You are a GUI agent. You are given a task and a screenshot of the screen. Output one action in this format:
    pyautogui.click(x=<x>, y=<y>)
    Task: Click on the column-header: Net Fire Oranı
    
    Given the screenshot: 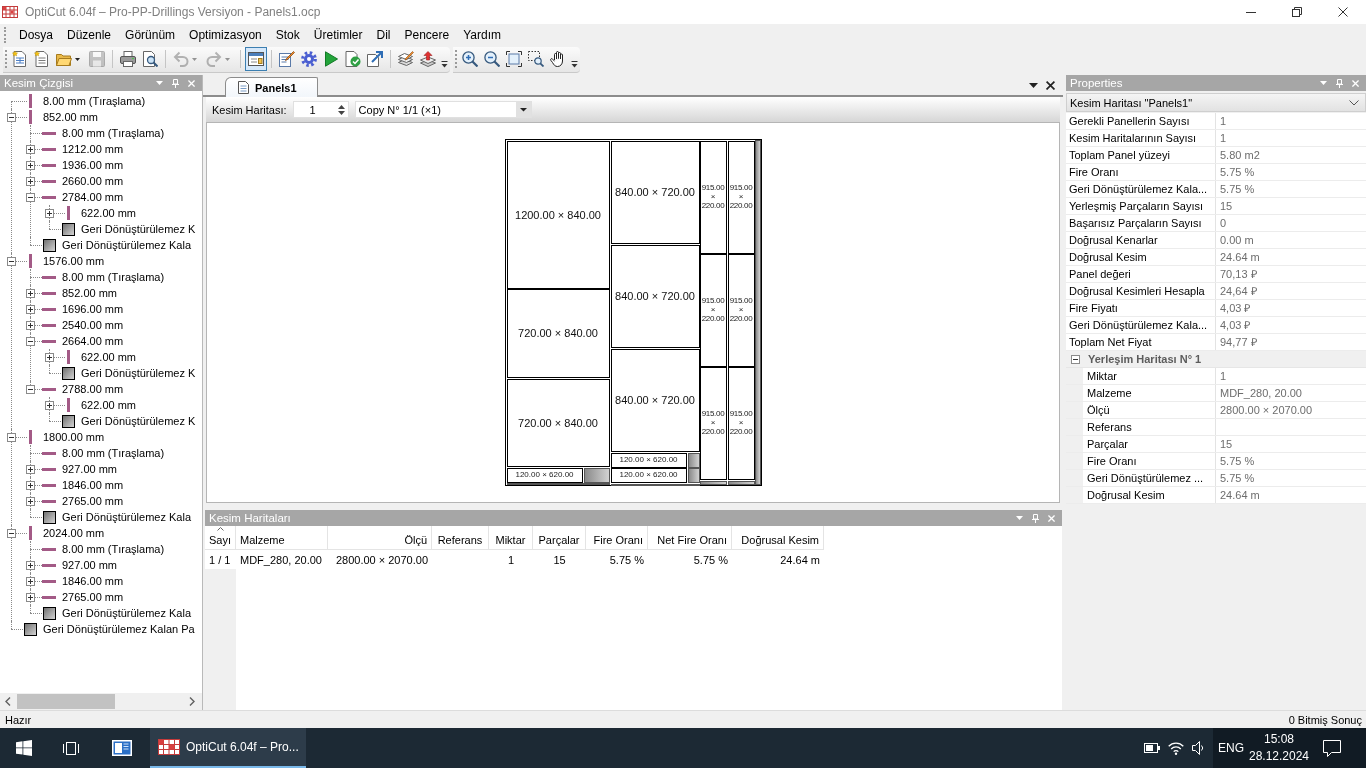 What is the action you would take?
    pyautogui.click(x=690, y=538)
    